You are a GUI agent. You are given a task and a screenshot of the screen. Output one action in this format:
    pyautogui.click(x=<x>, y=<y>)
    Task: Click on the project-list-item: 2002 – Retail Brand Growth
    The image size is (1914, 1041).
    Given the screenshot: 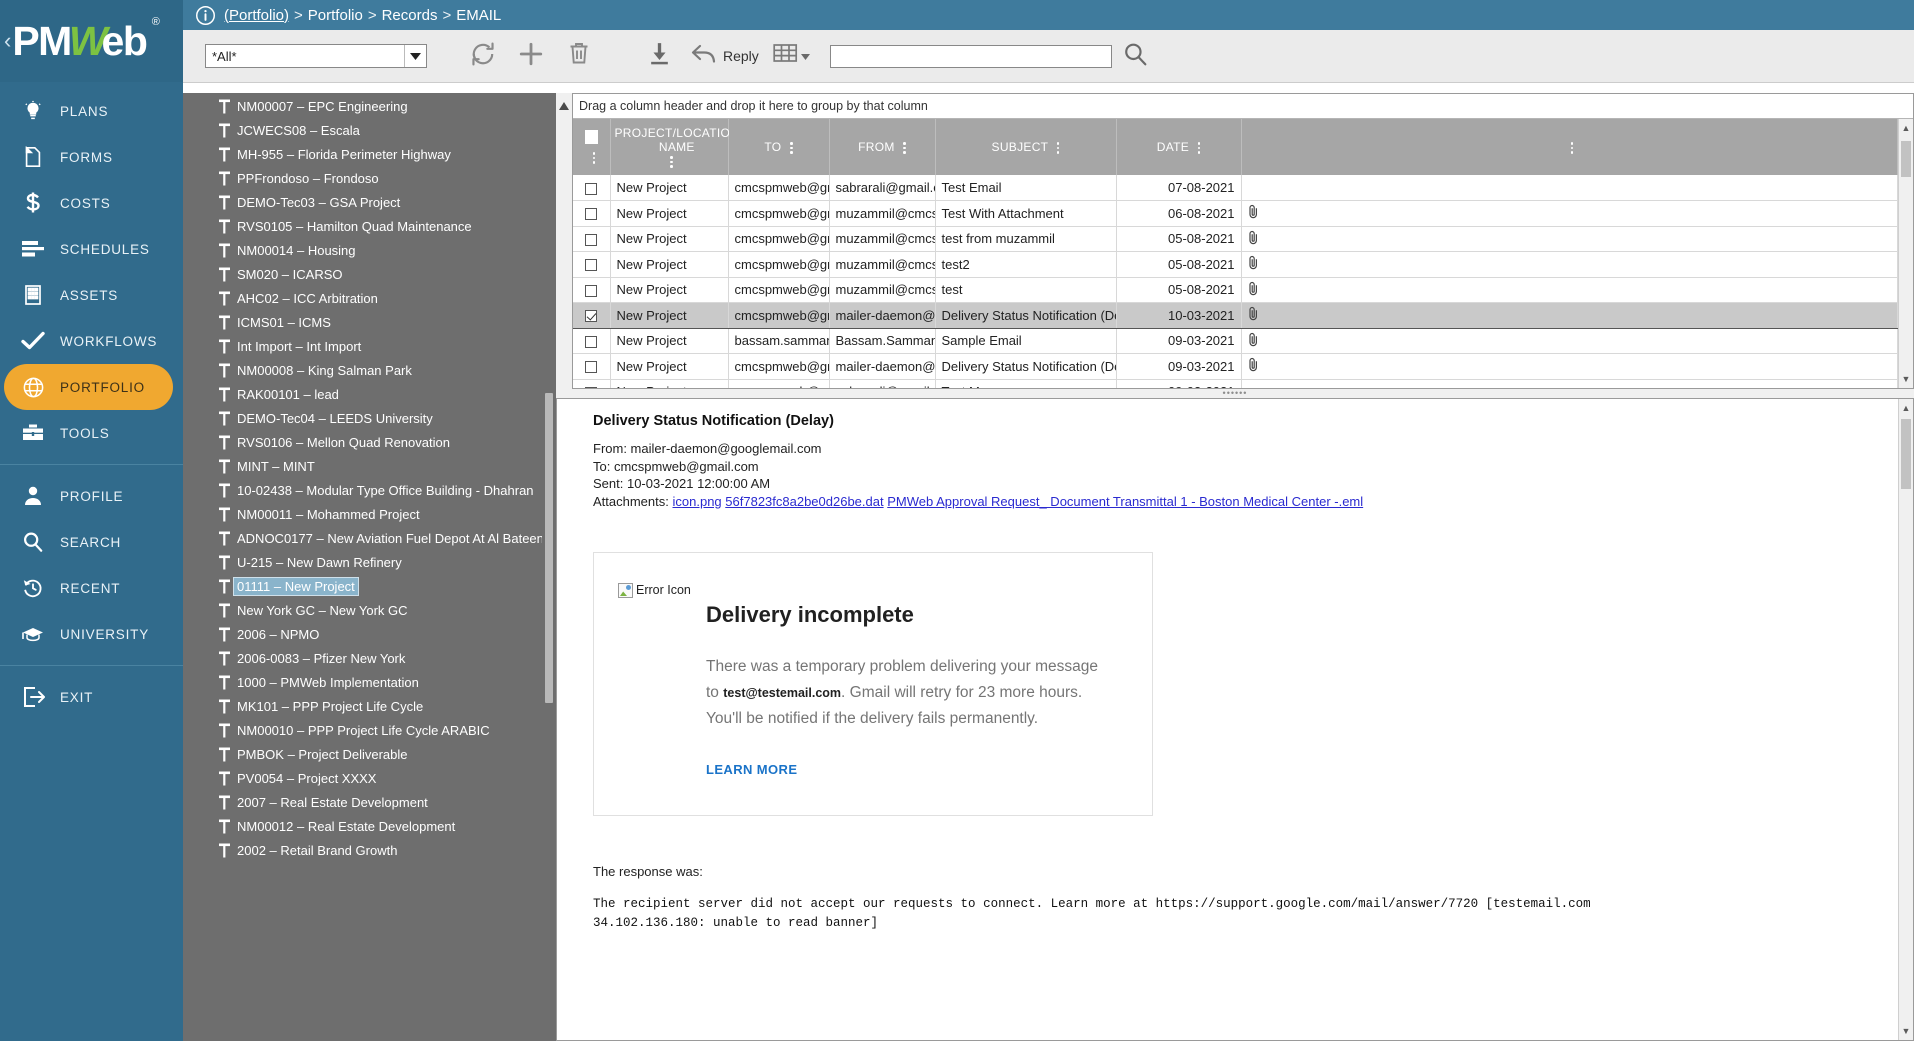 What is the action you would take?
    pyautogui.click(x=369, y=850)
    